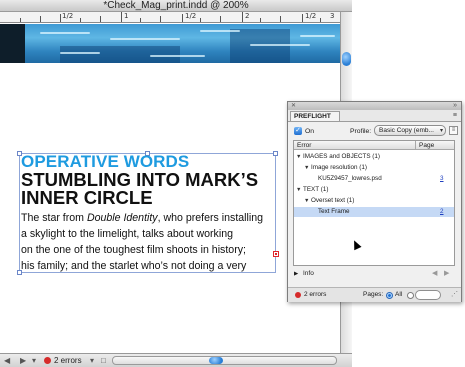 This screenshot has width=465, height=367. What do you see at coordinates (34, 360) in the screenshot?
I see `preflight-menu-icon: ▾` at bounding box center [34, 360].